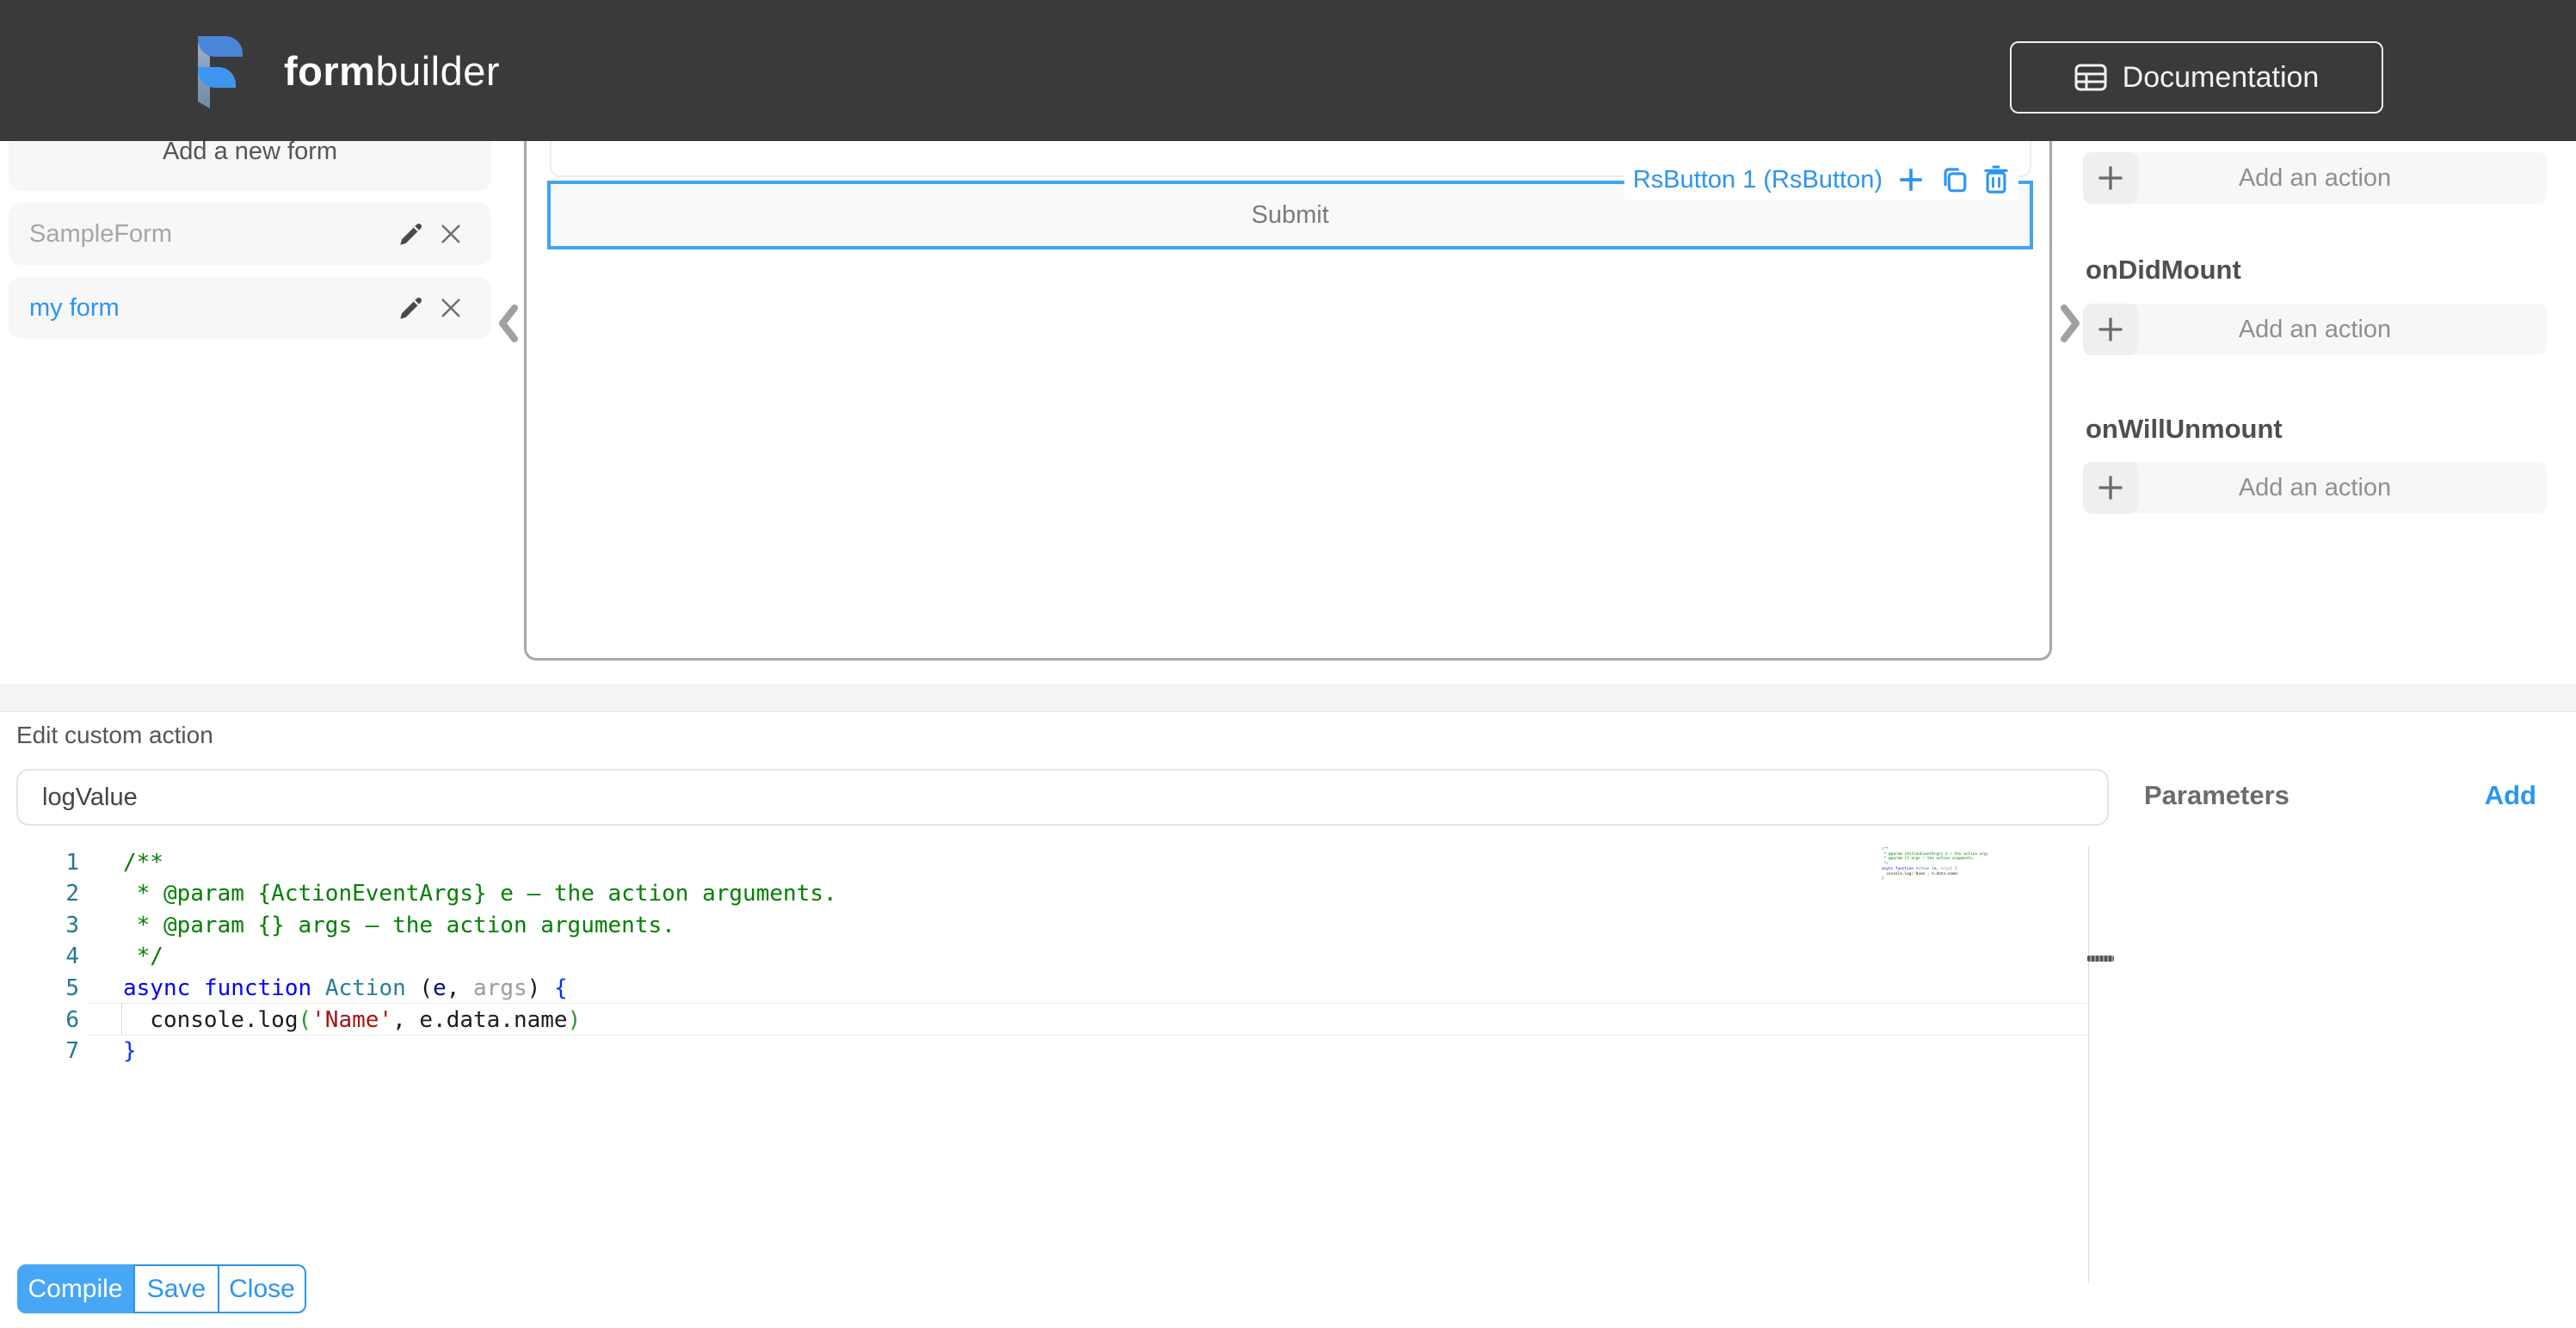 The image size is (2576, 1328). I want to click on editor-divider, so click(2088, 1064).